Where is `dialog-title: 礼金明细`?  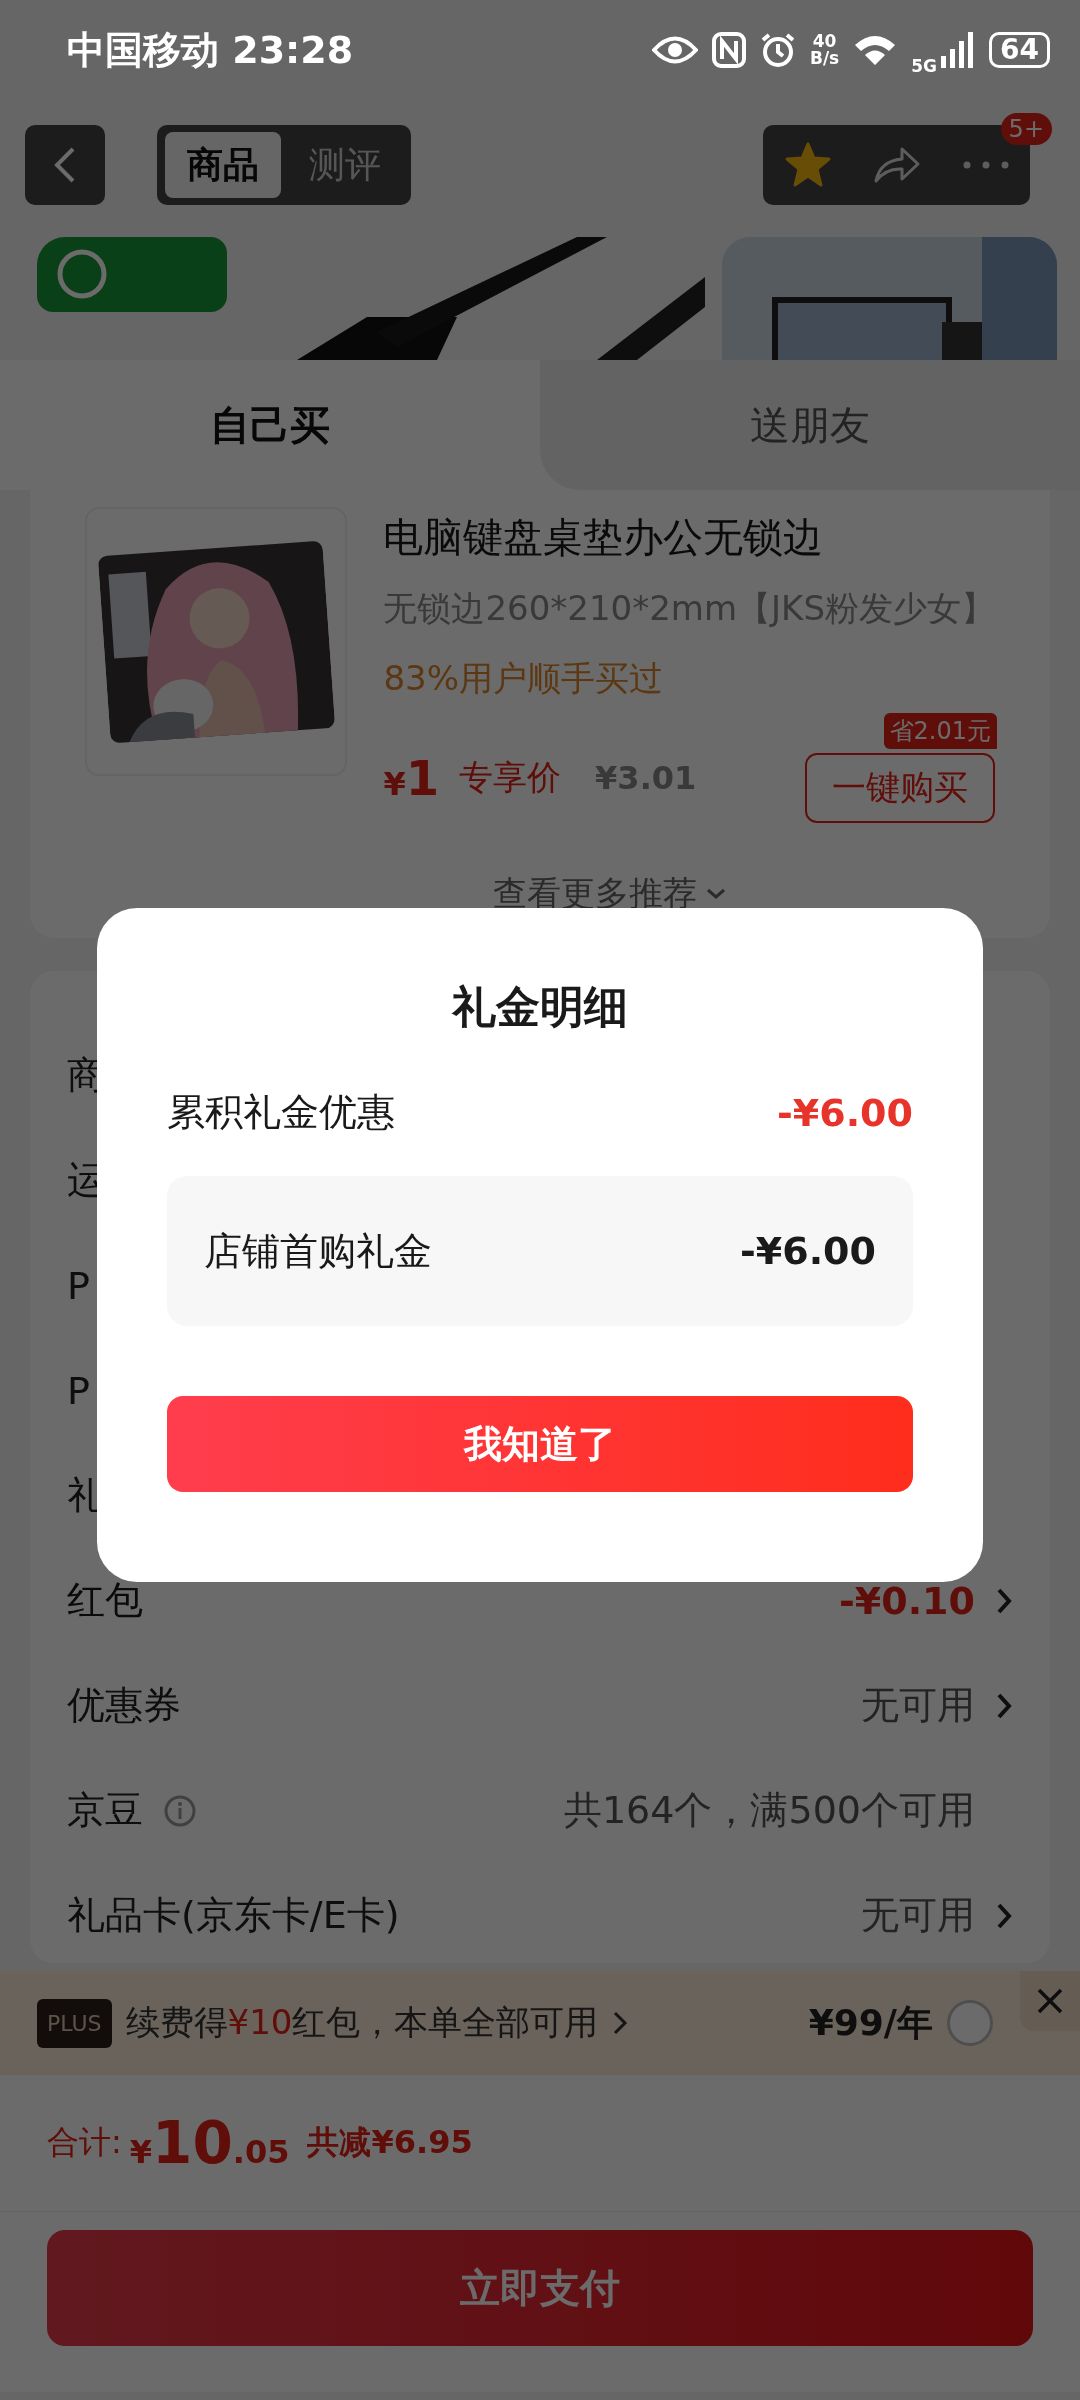
dialog-title: 礼金明细 is located at coordinates (539, 1007).